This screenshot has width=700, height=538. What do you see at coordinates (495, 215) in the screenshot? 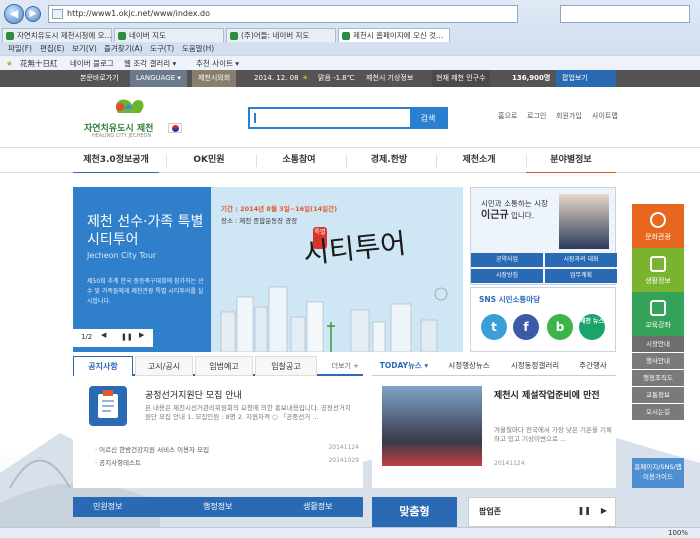
I see `mayor-name: 이근규` at bounding box center [495, 215].